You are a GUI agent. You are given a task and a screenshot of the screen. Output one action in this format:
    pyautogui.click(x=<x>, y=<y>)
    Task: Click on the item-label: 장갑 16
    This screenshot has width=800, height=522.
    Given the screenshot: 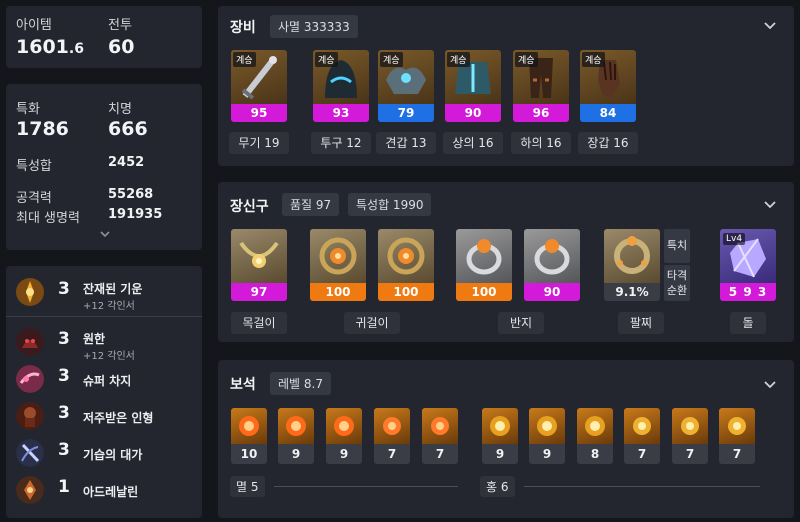 What is the action you would take?
    pyautogui.click(x=608, y=143)
    